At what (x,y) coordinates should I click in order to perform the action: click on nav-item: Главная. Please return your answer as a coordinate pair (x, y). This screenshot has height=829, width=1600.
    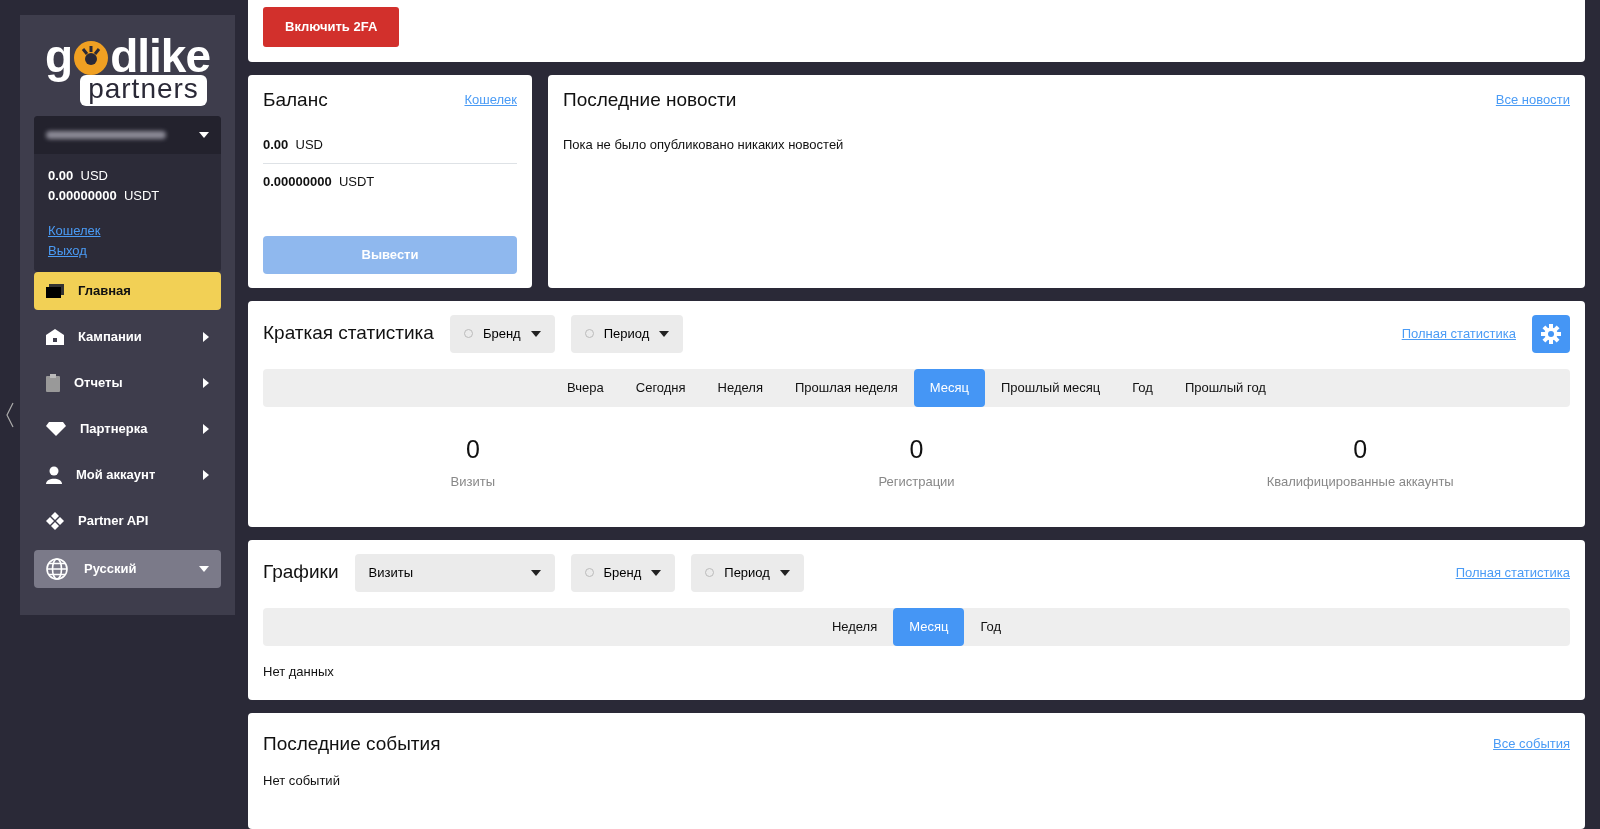
    Looking at the image, I should click on (127, 291).